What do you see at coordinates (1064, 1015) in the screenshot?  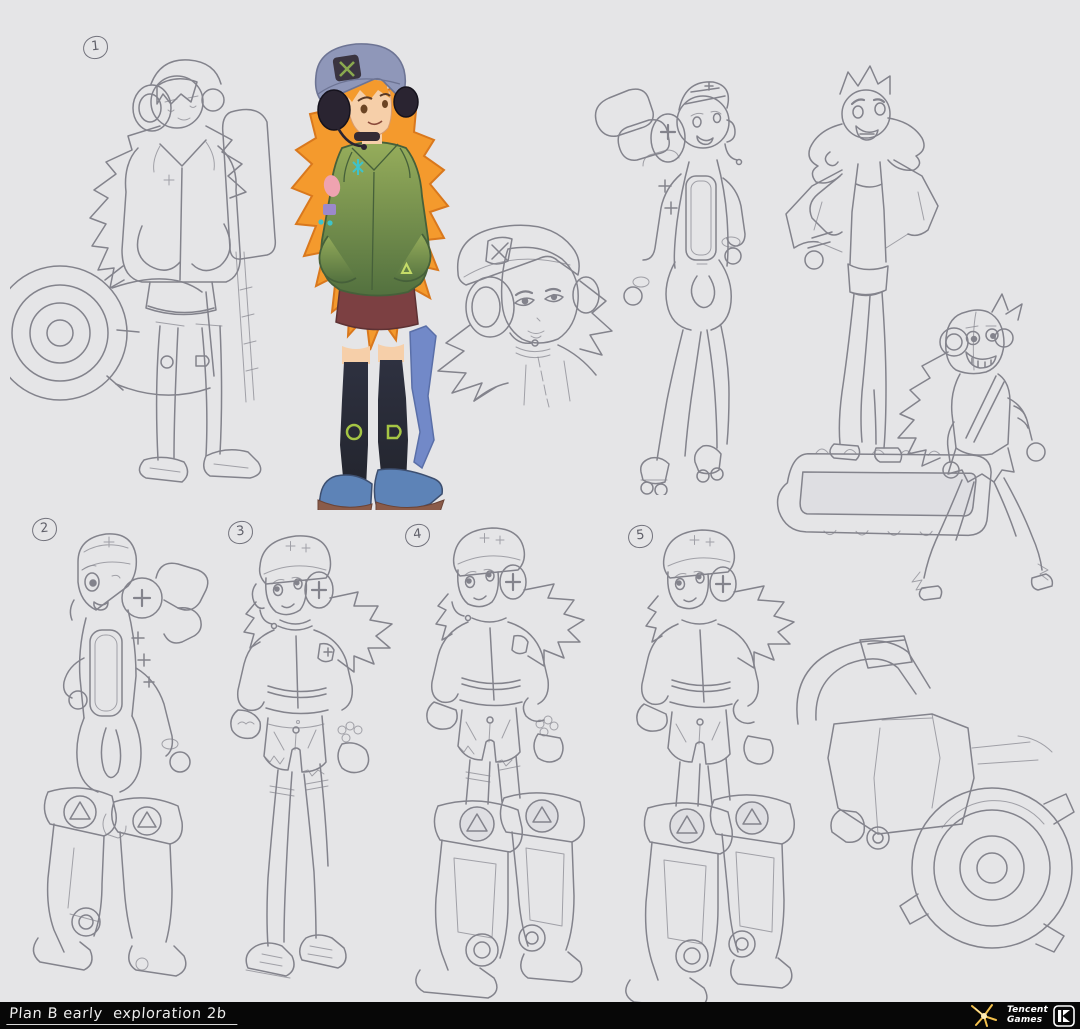 I see `k-monogram-icon` at bounding box center [1064, 1015].